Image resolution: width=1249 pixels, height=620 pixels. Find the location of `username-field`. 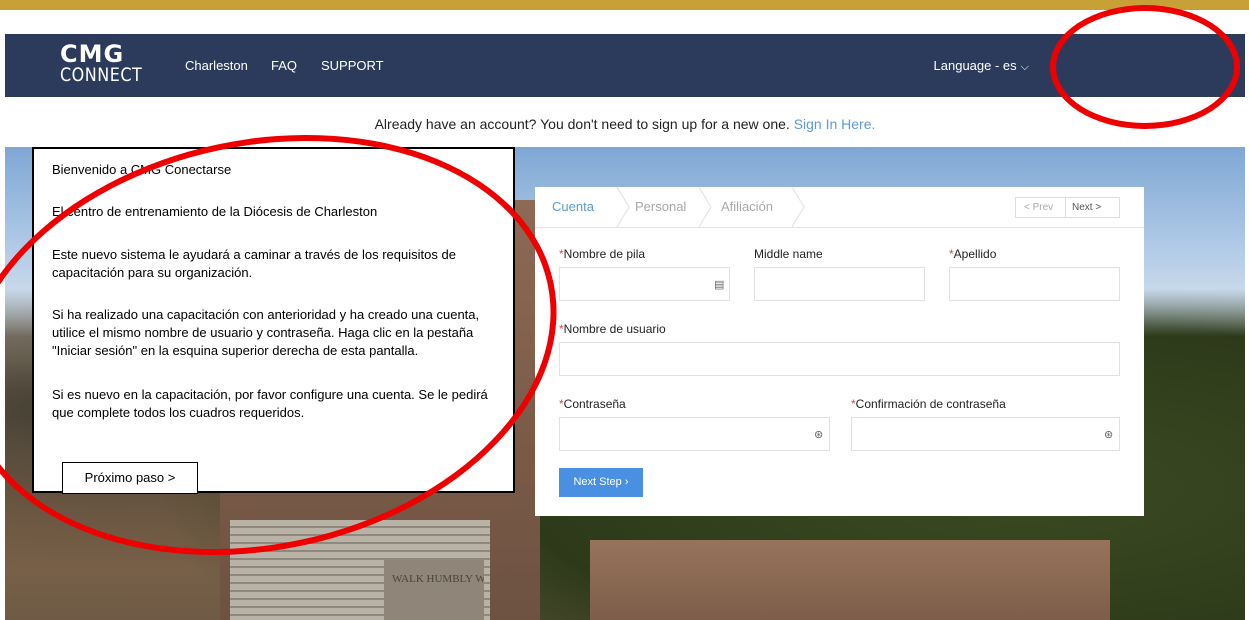

username-field is located at coordinates (839, 359).